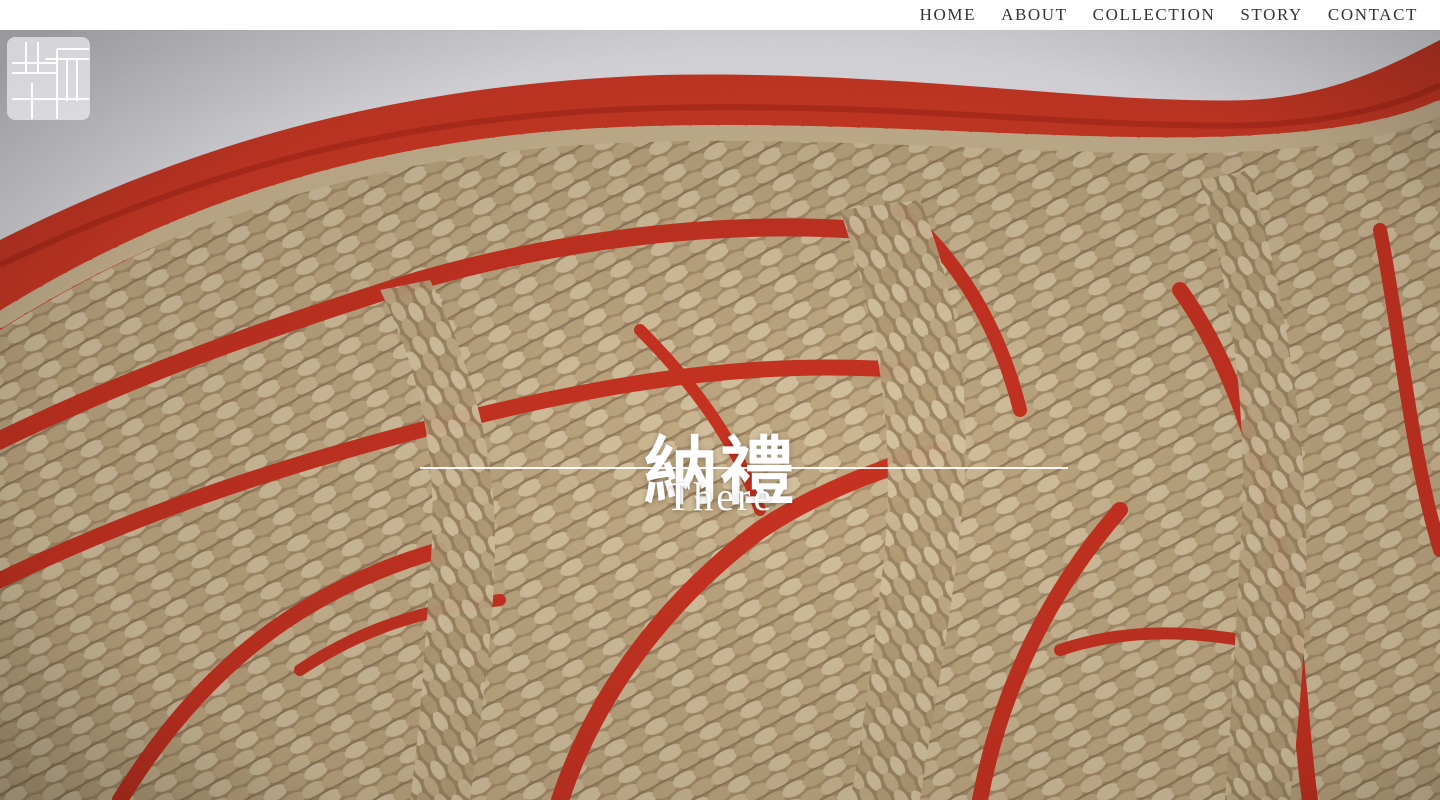  Describe the element at coordinates (720, 15) in the screenshot. I see `top-navigation-bar: HOME ABOUT COLLECTION STORY CONTACT` at that location.